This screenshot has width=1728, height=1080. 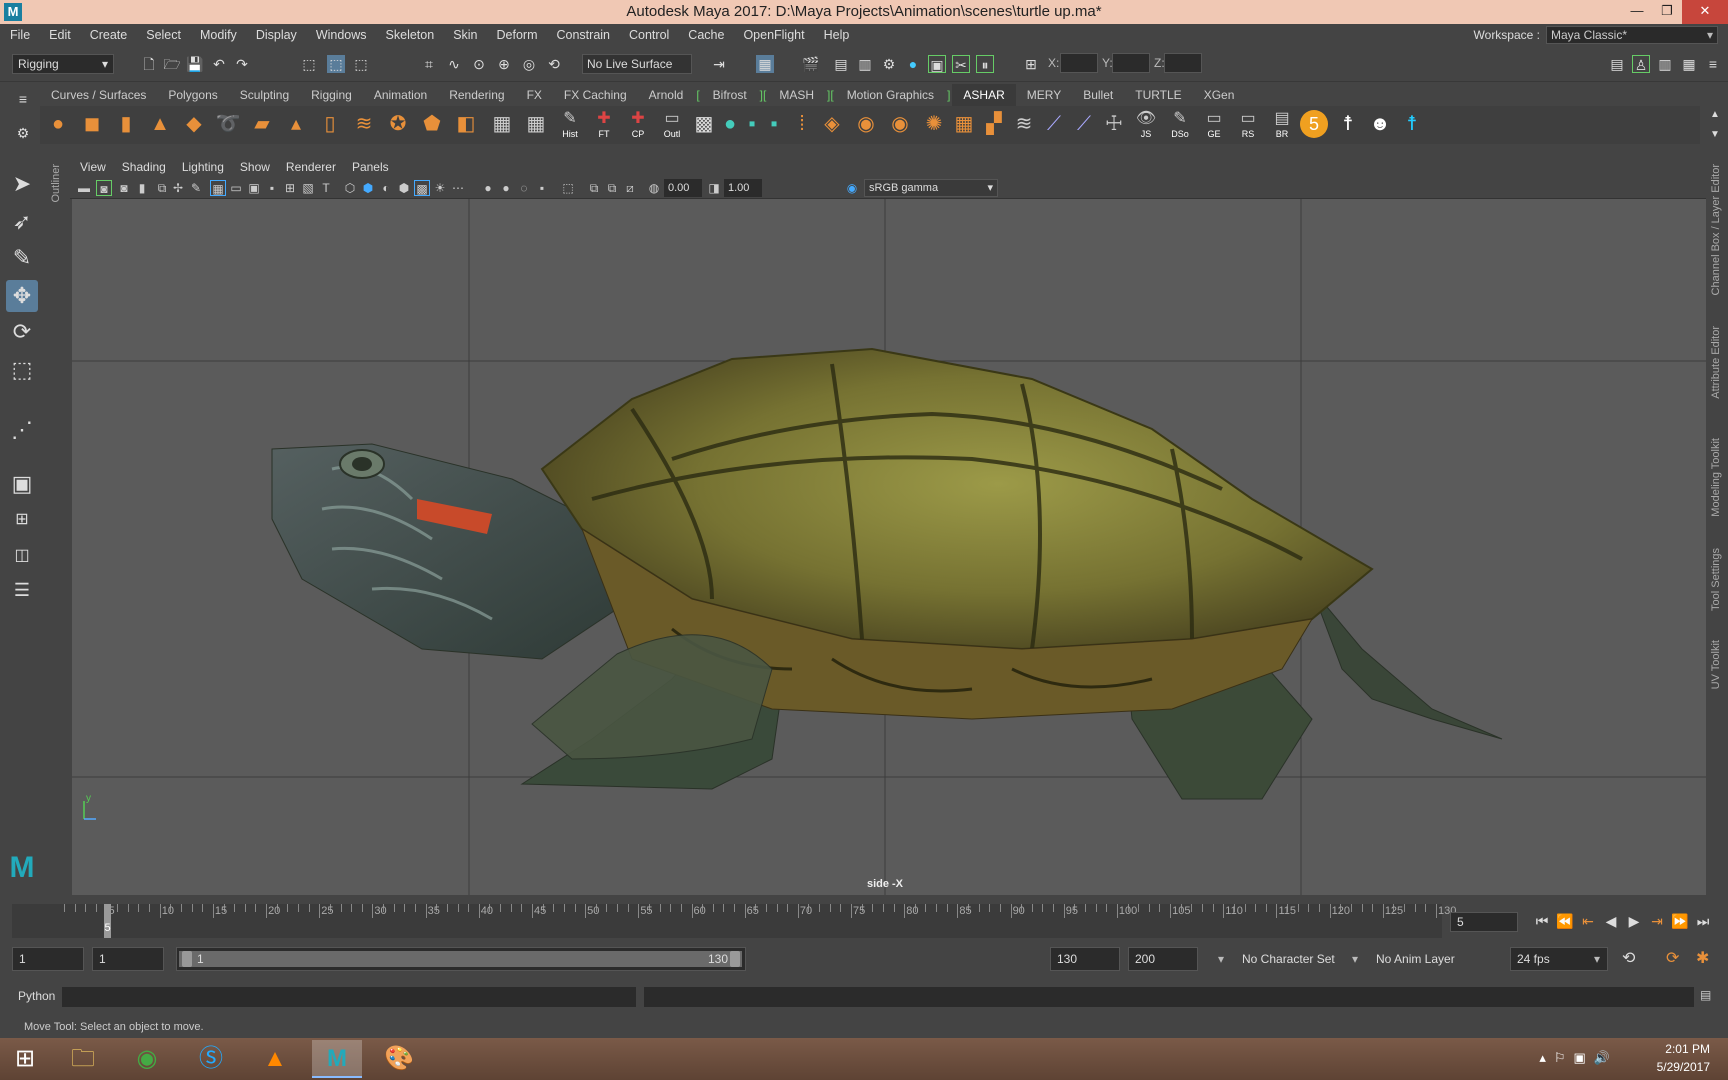 What do you see at coordinates (837, 35) in the screenshot?
I see `menu-help: Help` at bounding box center [837, 35].